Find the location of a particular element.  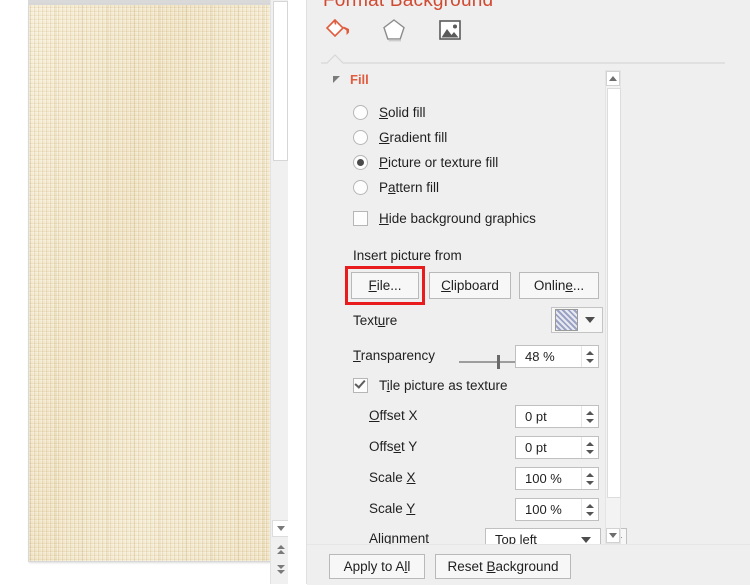

checkbox-label: Hide background graphics is located at coordinates (457, 218).